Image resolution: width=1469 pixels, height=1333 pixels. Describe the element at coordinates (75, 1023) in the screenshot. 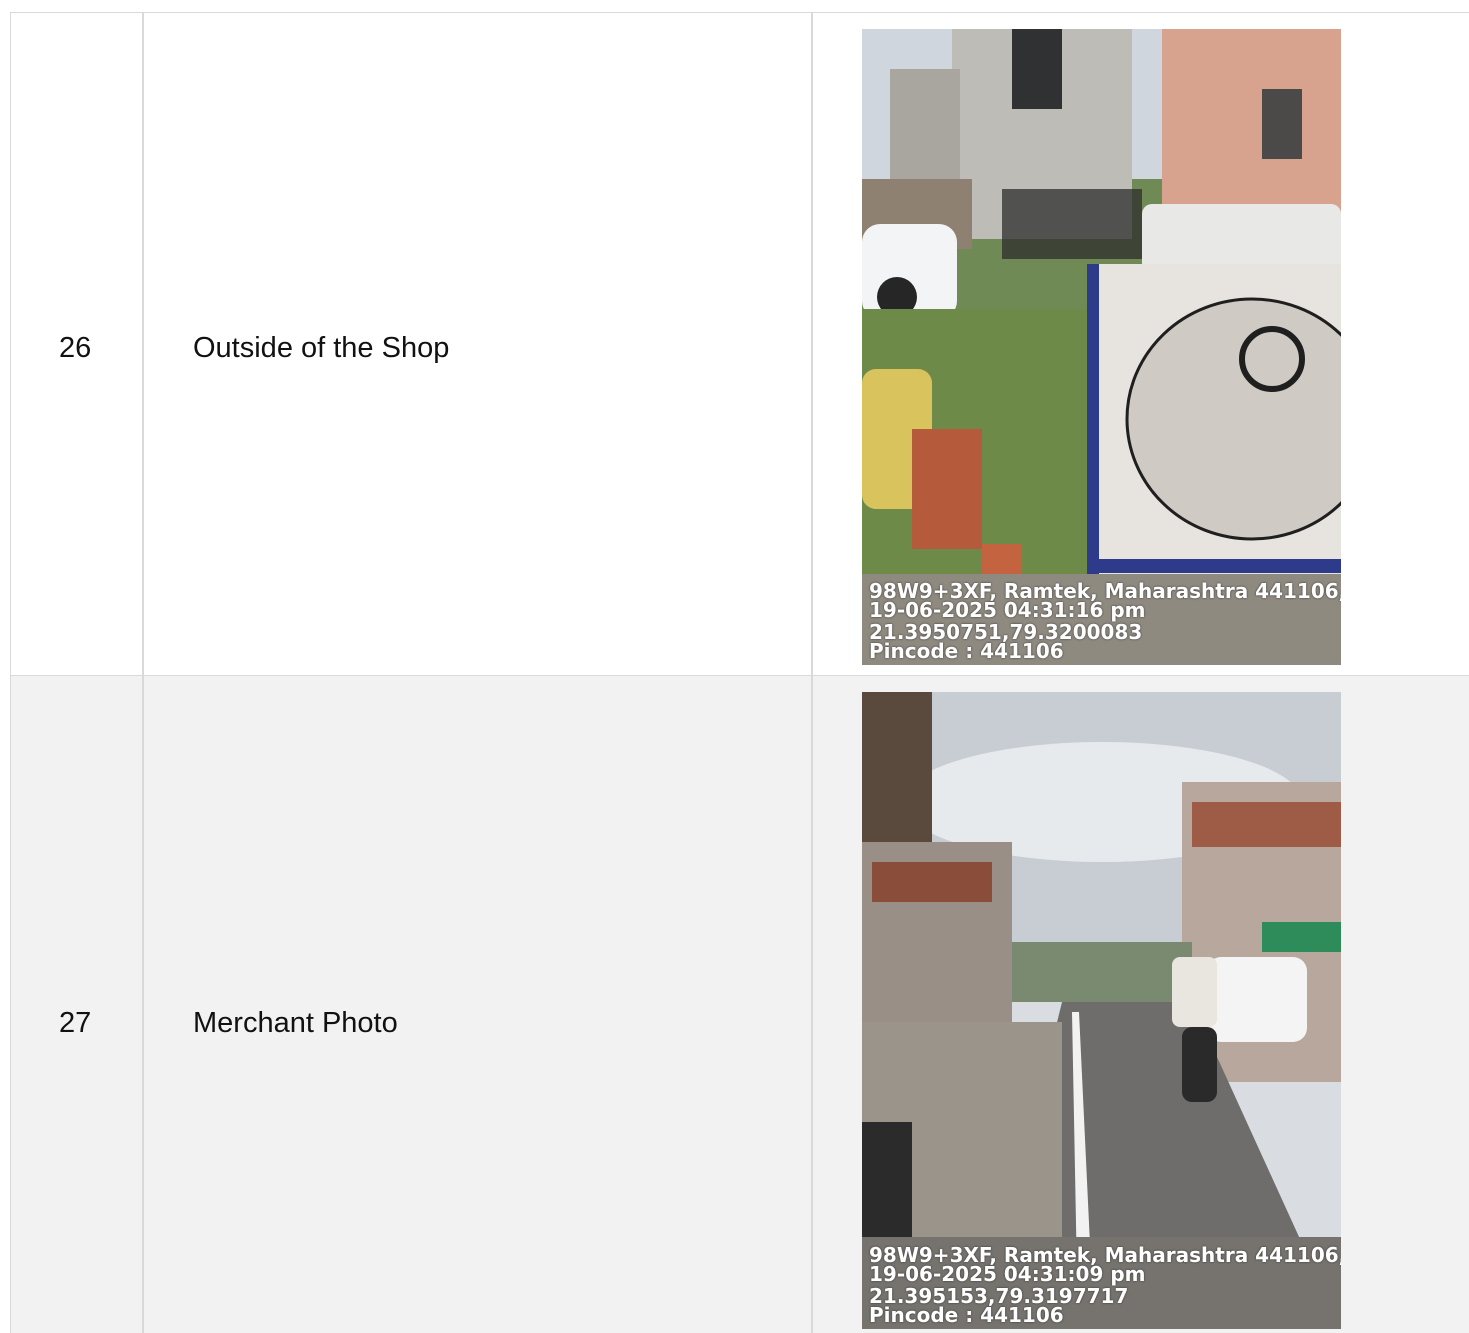

I see `row-number: 27` at that location.